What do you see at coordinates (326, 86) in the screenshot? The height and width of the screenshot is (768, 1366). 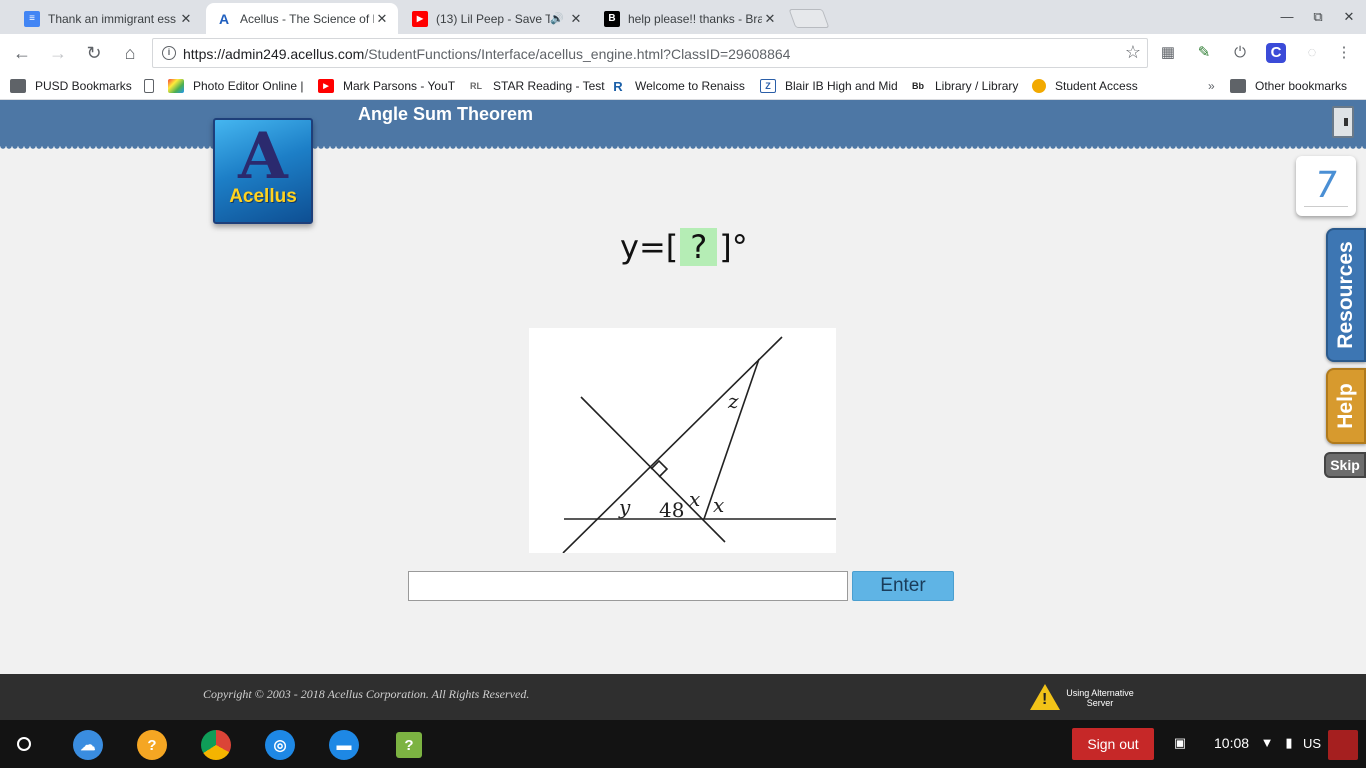 I see `youtube-icon: ▶` at bounding box center [326, 86].